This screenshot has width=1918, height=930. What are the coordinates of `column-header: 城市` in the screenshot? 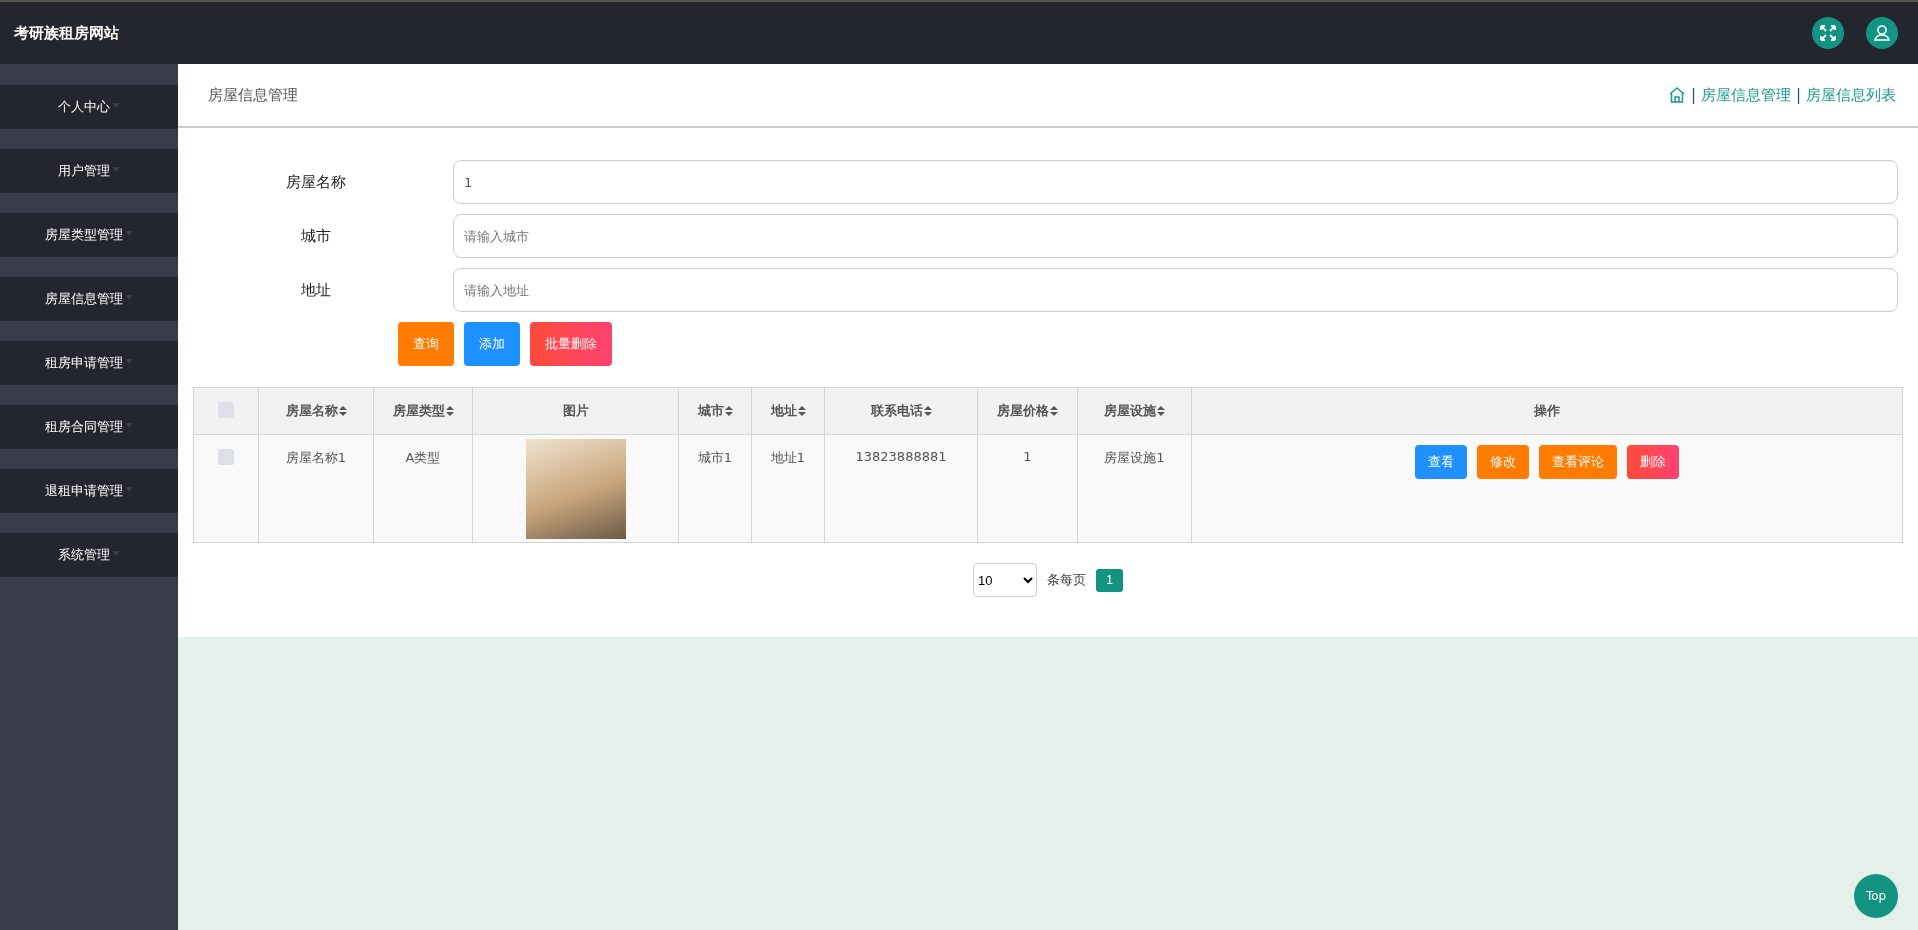 It's located at (715, 411).